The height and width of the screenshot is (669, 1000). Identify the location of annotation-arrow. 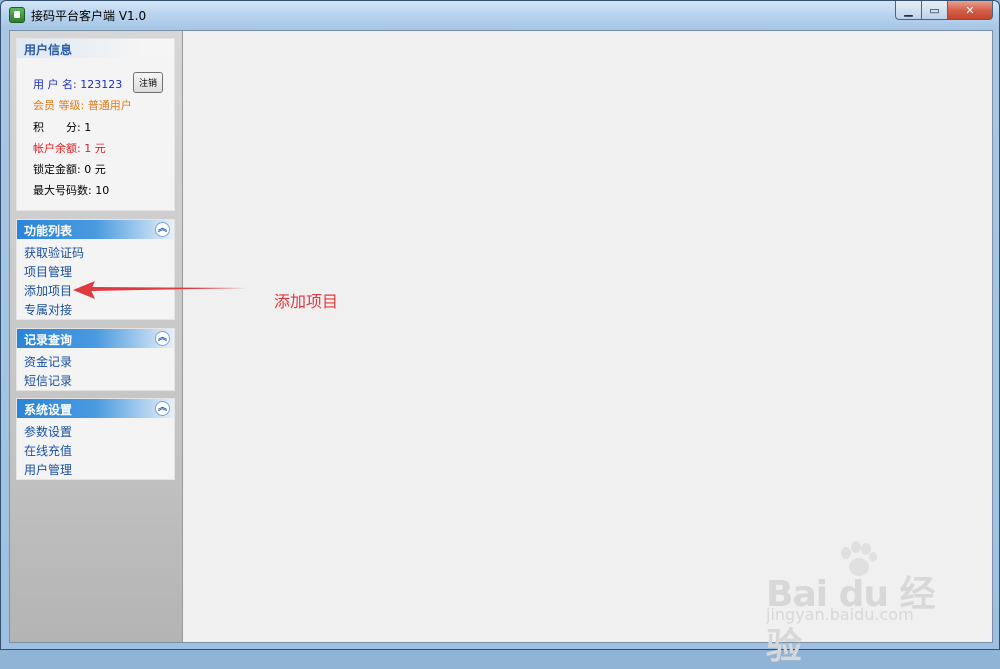
(160, 290).